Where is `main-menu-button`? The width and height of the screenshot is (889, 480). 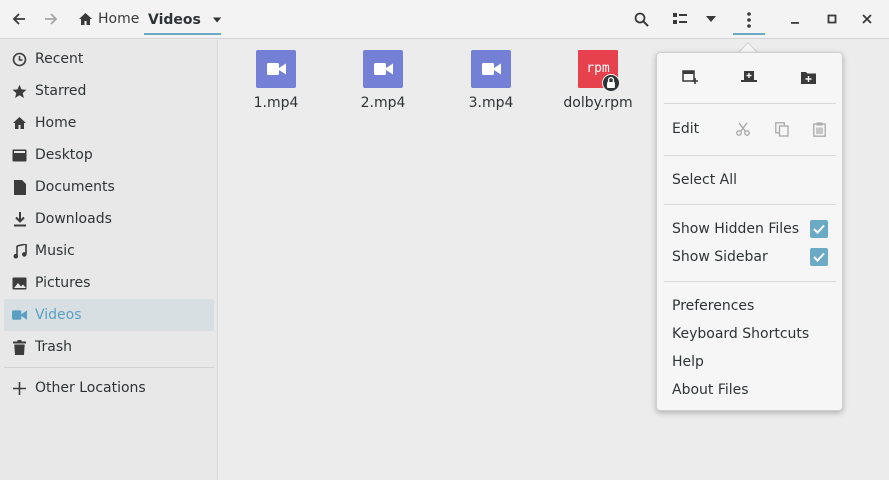
main-menu-button is located at coordinates (749, 20).